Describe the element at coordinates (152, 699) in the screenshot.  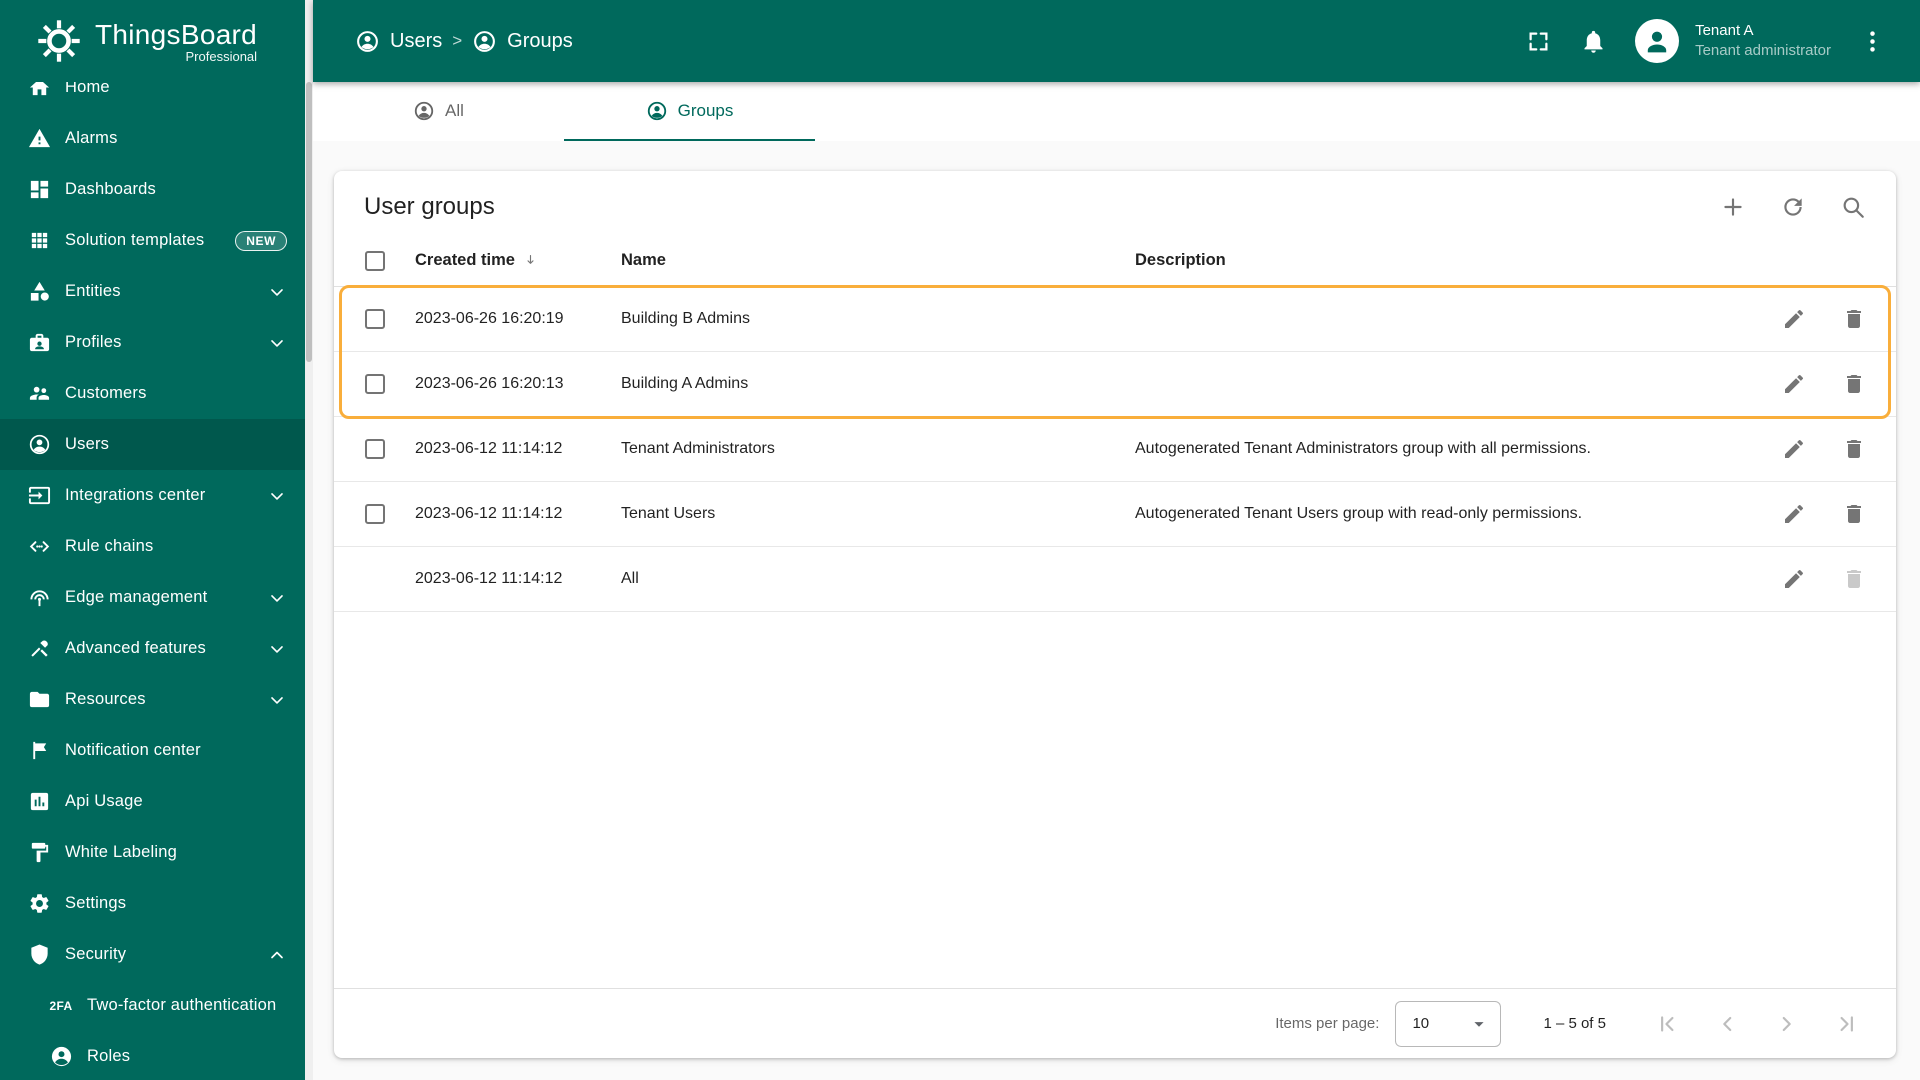
I see `sidebar-item-resources: Resources` at that location.